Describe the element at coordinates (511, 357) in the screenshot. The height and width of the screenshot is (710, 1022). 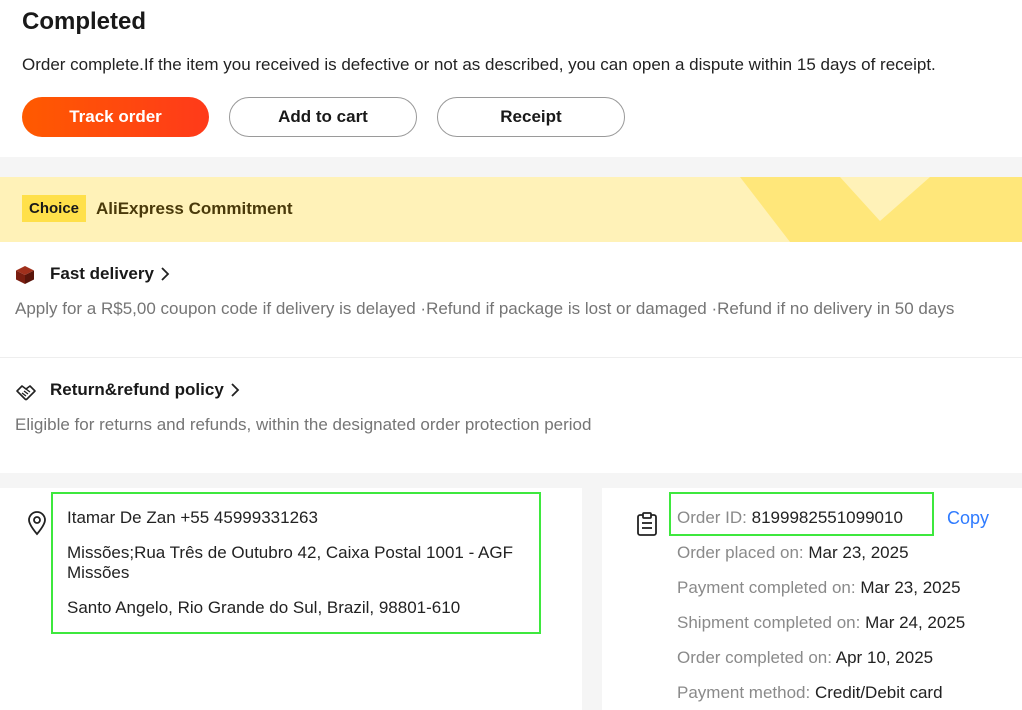
I see `divider` at that location.